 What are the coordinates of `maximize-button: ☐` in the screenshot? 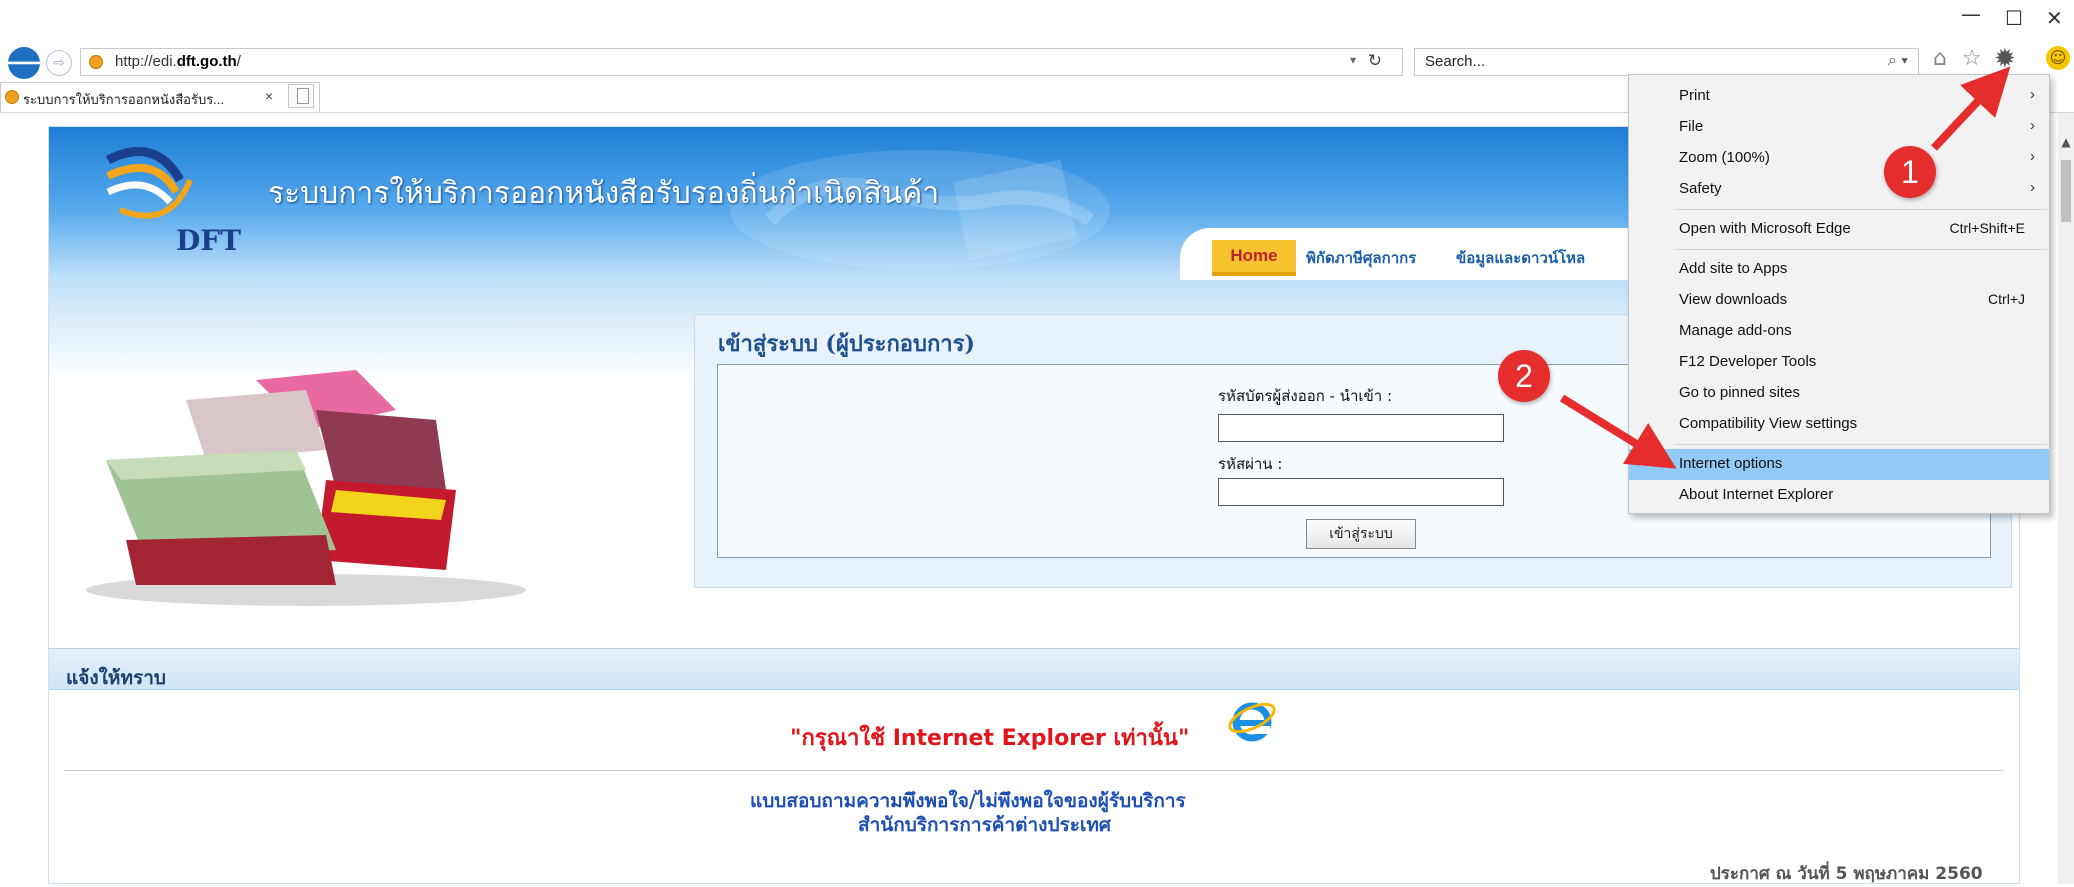 It's located at (2014, 18).